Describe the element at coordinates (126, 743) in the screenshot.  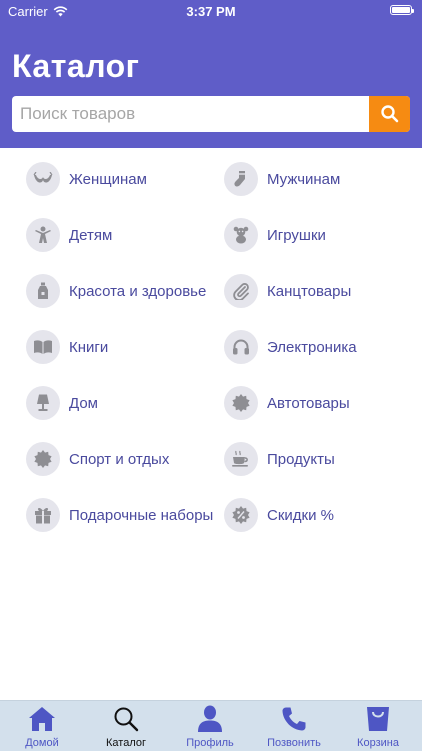
I see `tab-label: Каталог` at that location.